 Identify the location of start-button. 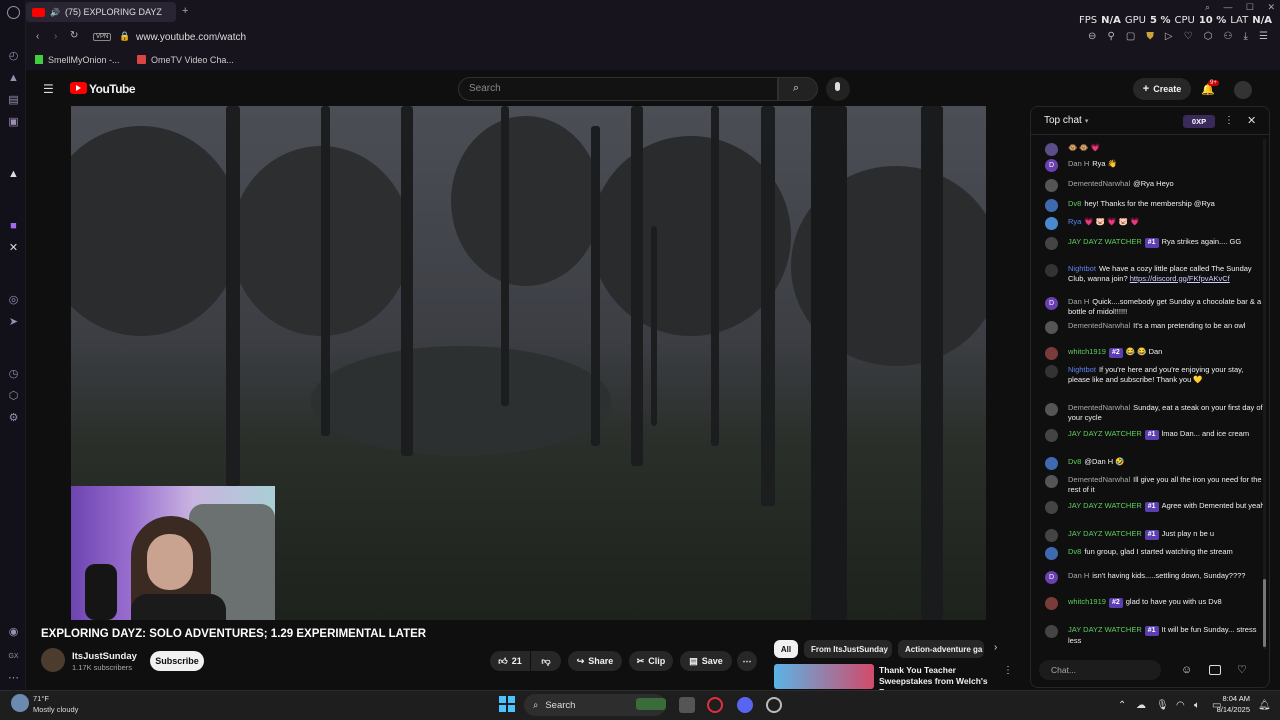
(507, 704).